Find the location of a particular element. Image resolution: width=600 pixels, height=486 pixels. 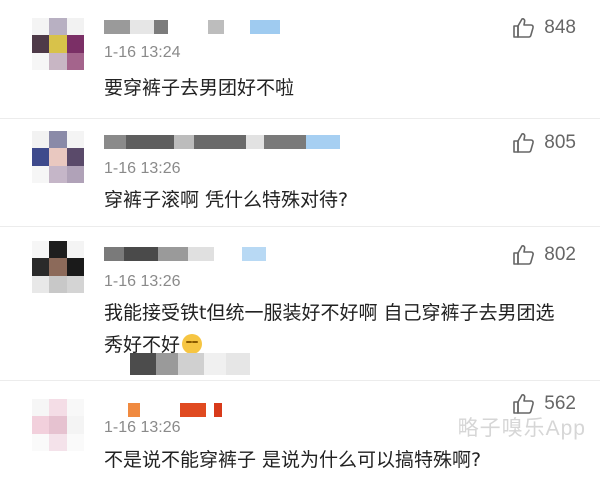

comment-text: 要穿裤子去男团好不啦 is located at coordinates (199, 88).